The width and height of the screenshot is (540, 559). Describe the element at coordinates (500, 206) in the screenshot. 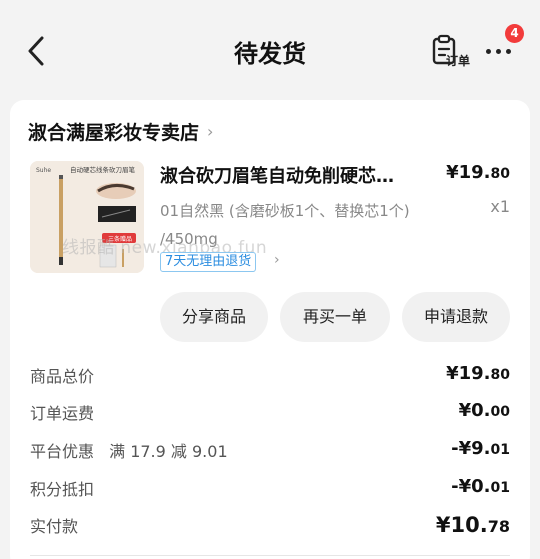

I see `product-quantity: x1` at that location.